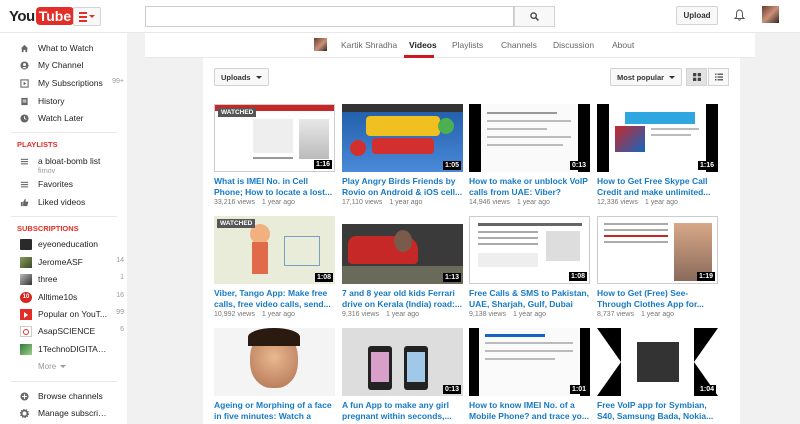 The width and height of the screenshot is (800, 424). Describe the element at coordinates (739, 15) in the screenshot. I see `notification-bell-icon` at that location.